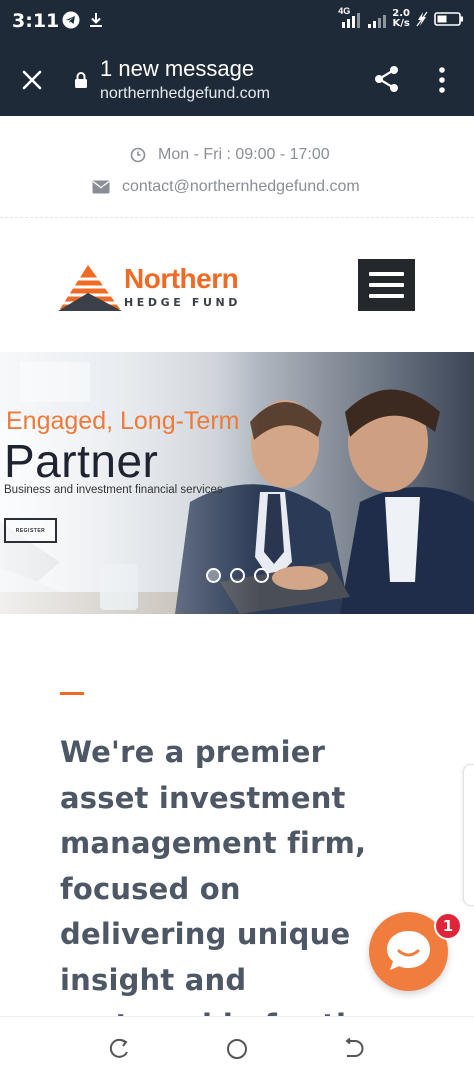  What do you see at coordinates (81, 80) in the screenshot?
I see `lock-icon` at bounding box center [81, 80].